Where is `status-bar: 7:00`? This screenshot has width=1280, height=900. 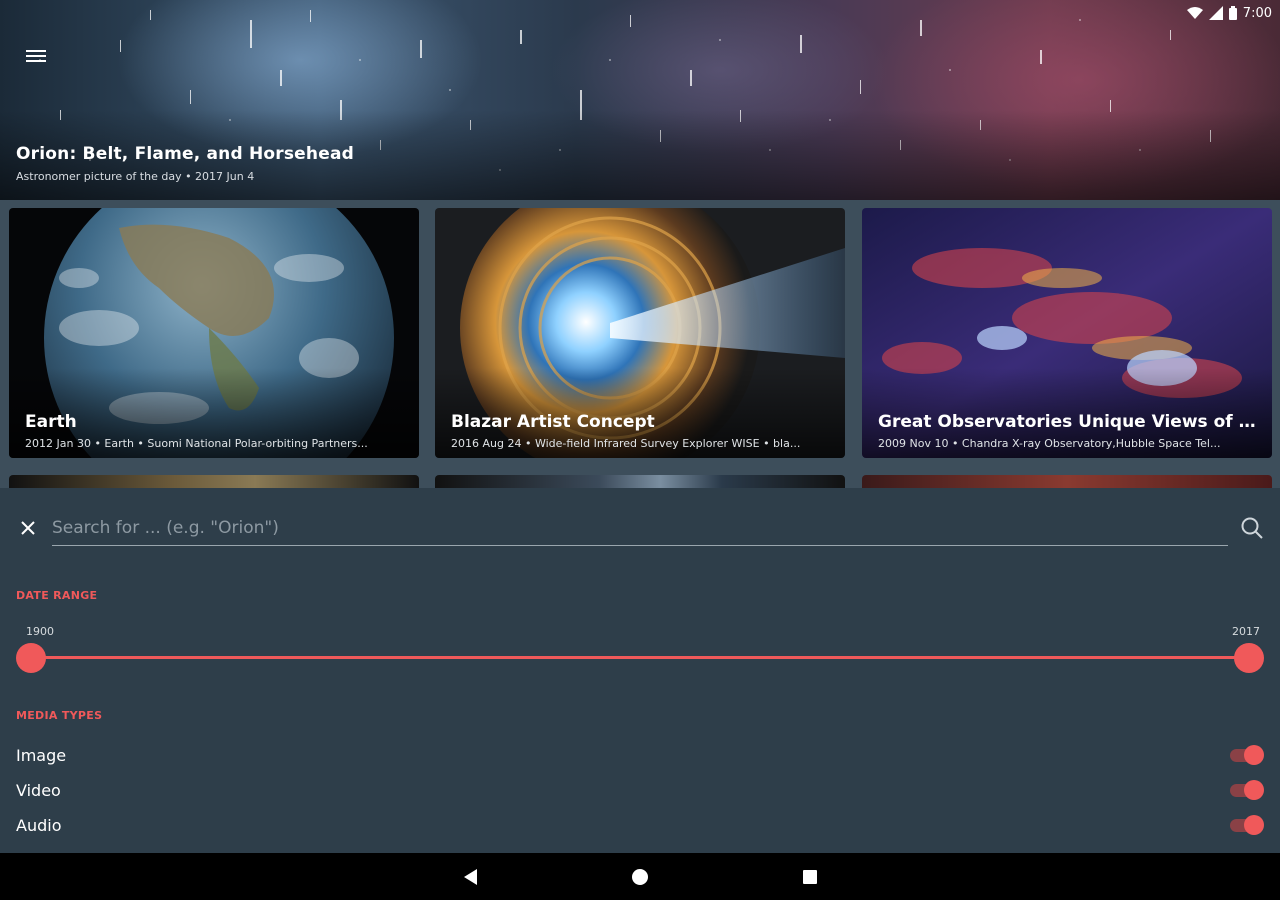
status-bar: 7:00 is located at coordinates (1229, 13).